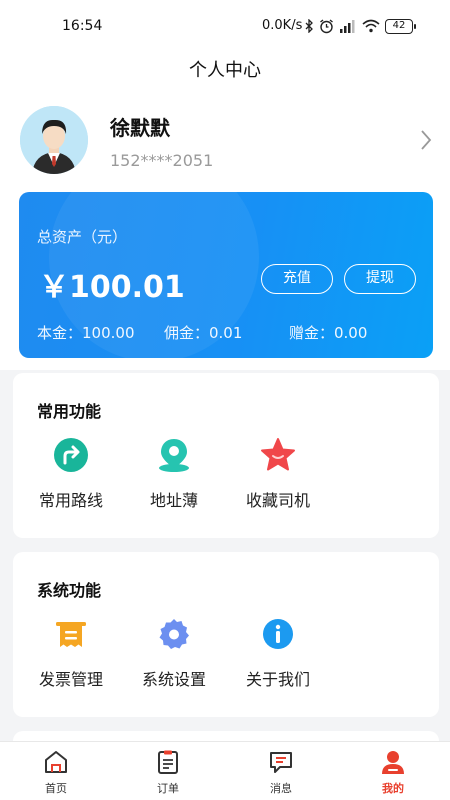 The width and height of the screenshot is (450, 800). I want to click on status-time: 16:54, so click(82, 26).